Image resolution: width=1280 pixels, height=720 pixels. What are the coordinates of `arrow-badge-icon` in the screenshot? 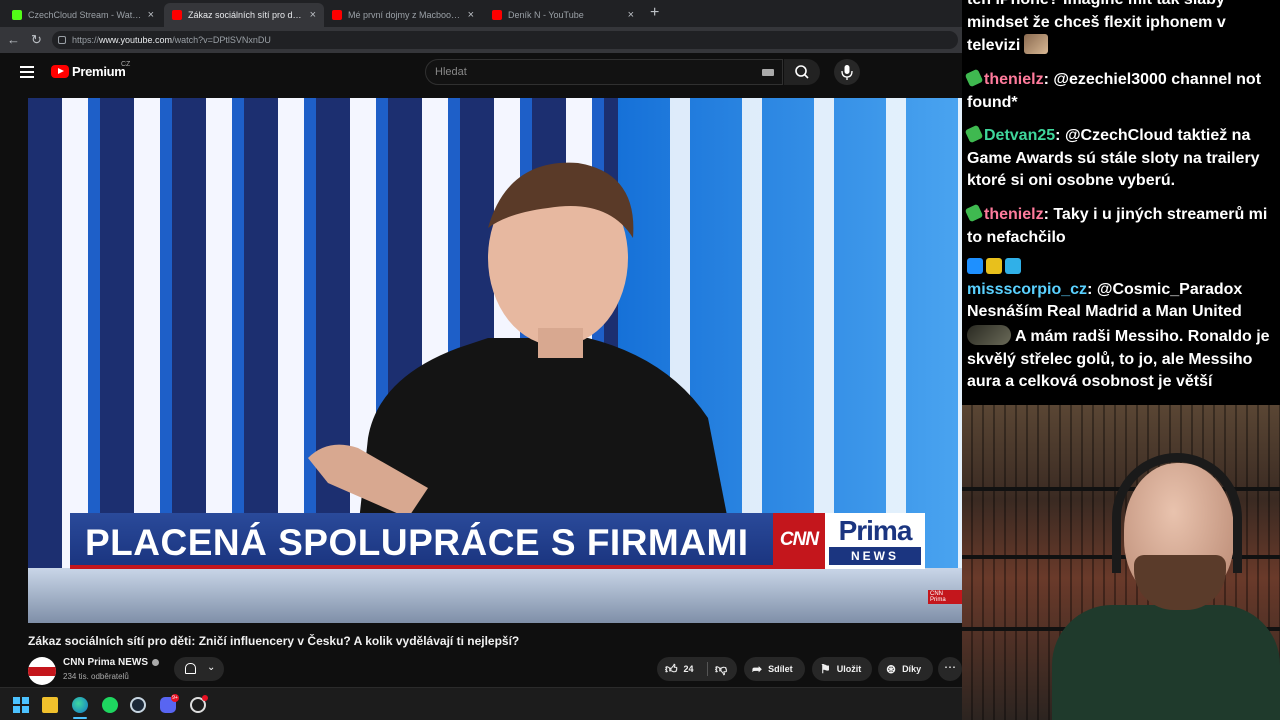 It's located at (975, 266).